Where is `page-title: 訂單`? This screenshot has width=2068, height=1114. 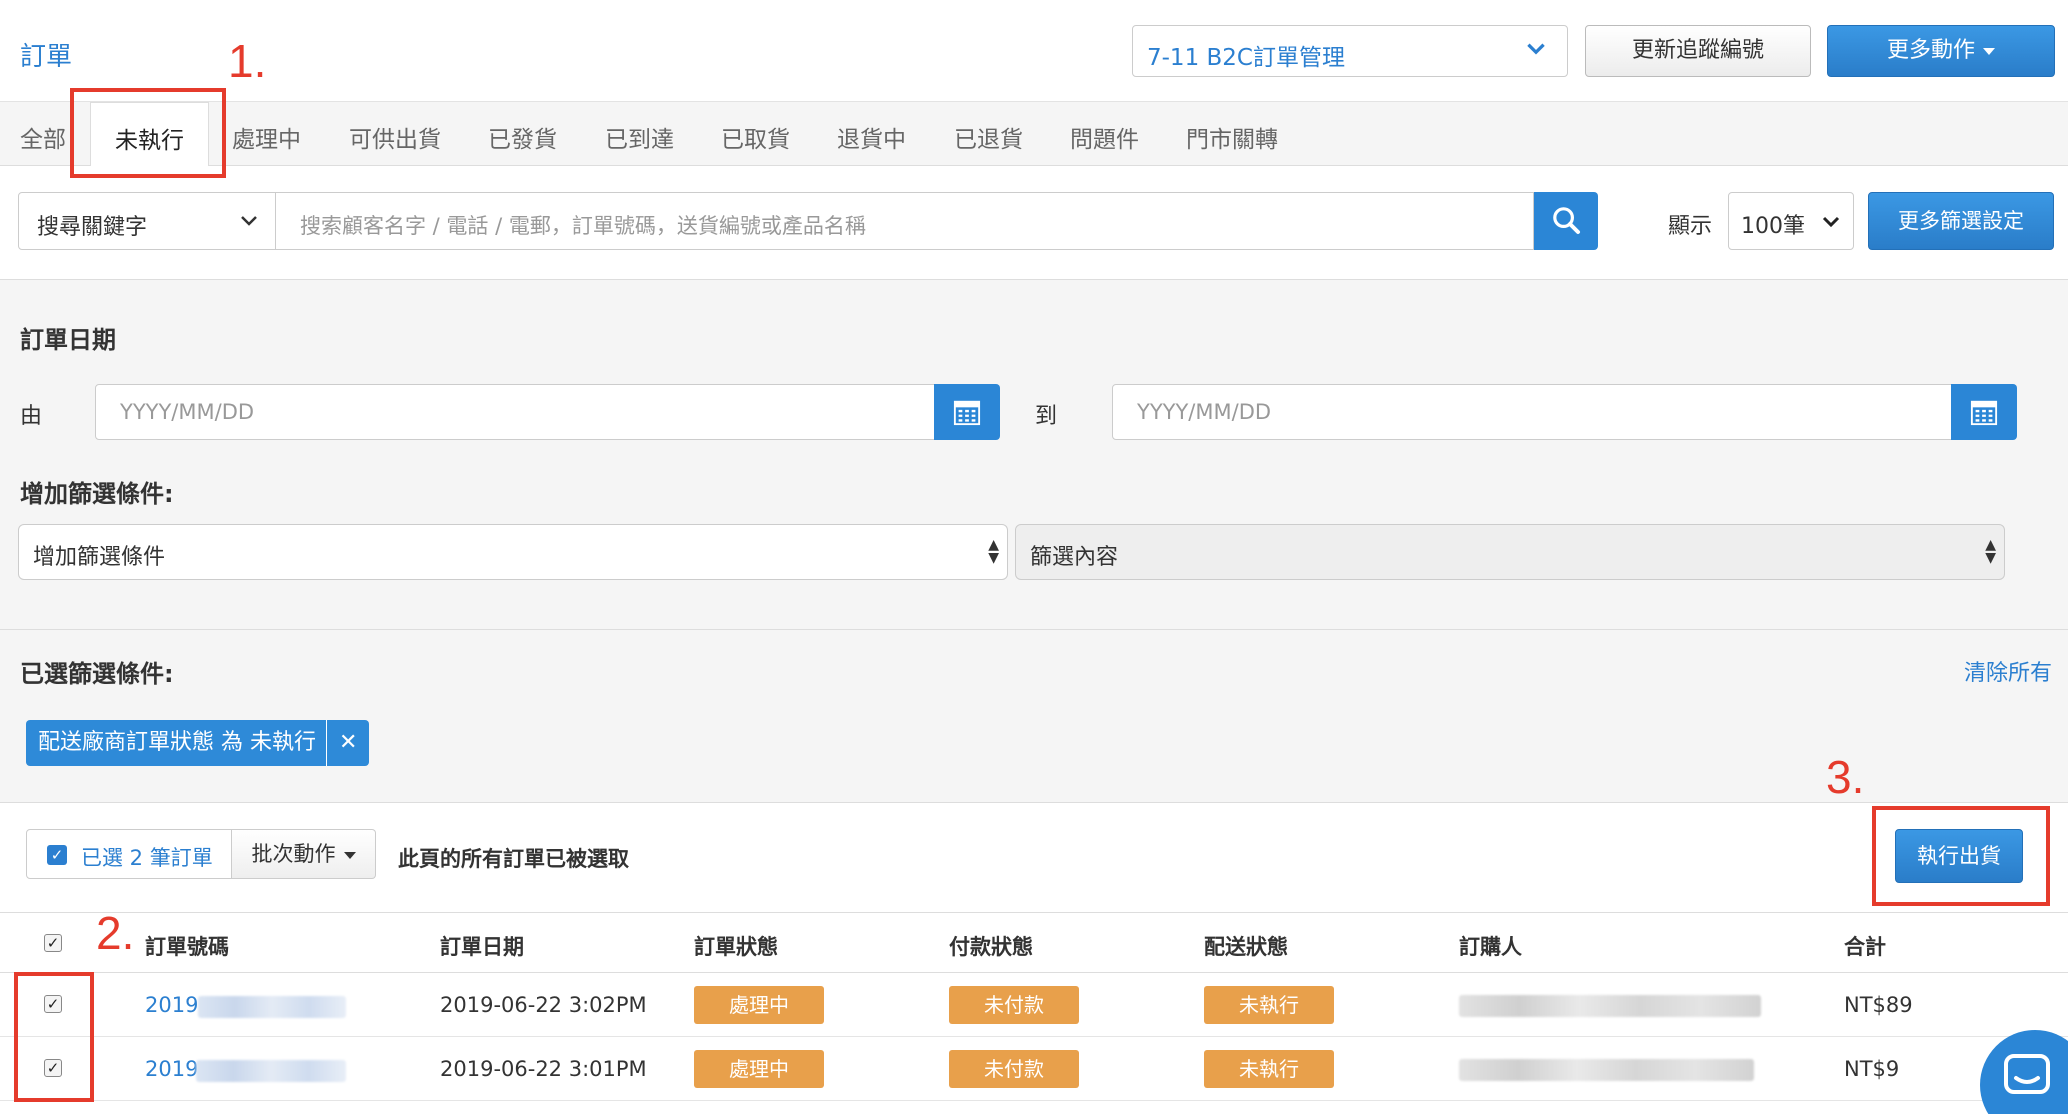
page-title: 訂單 is located at coordinates (46, 57).